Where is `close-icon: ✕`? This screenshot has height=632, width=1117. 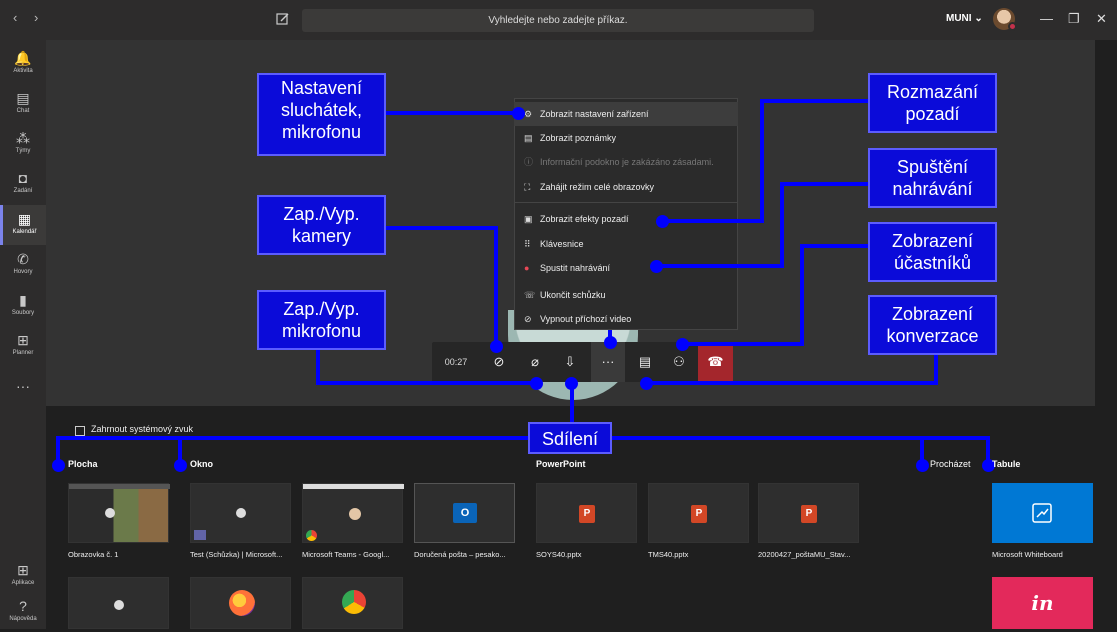
close-icon: ✕ is located at coordinates (1101, 19).